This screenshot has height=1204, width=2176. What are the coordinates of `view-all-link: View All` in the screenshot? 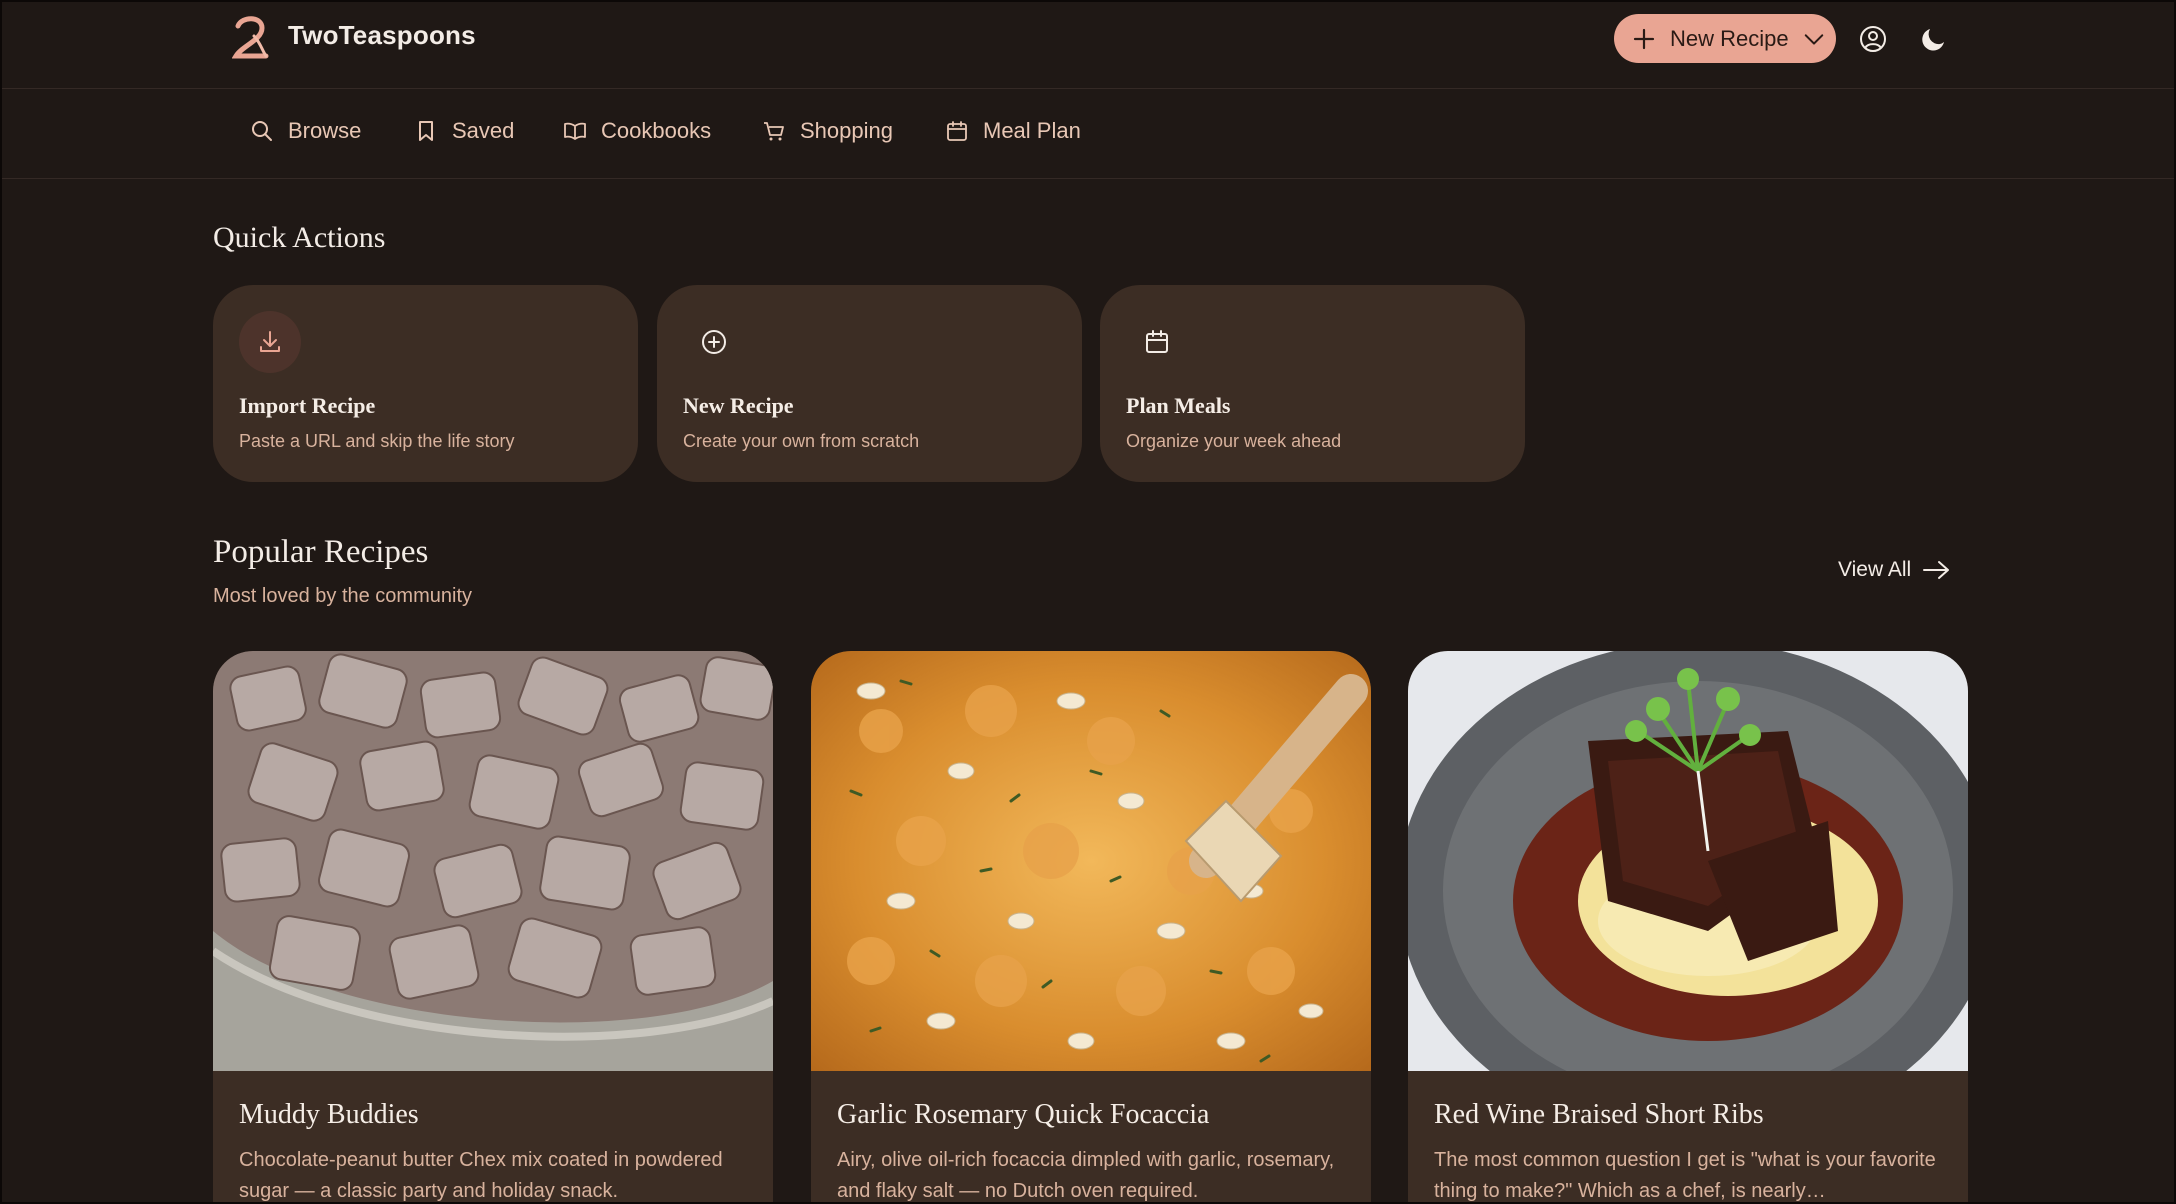 It's located at (1894, 570).